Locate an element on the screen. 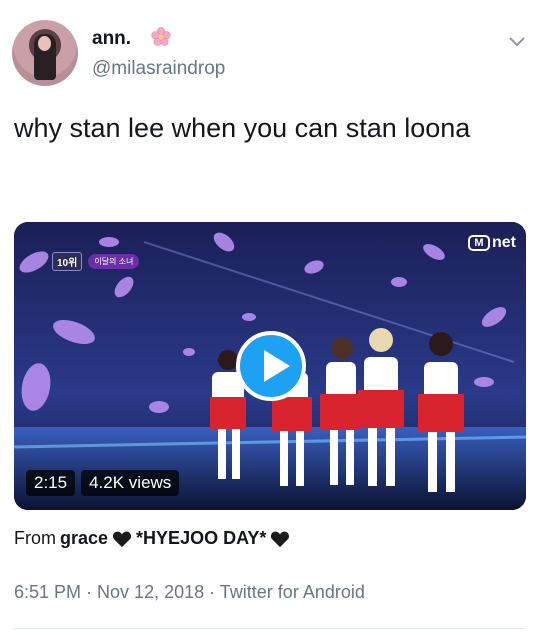 The height and width of the screenshot is (635, 540). tweet-client: Twitter for Android is located at coordinates (292, 592).